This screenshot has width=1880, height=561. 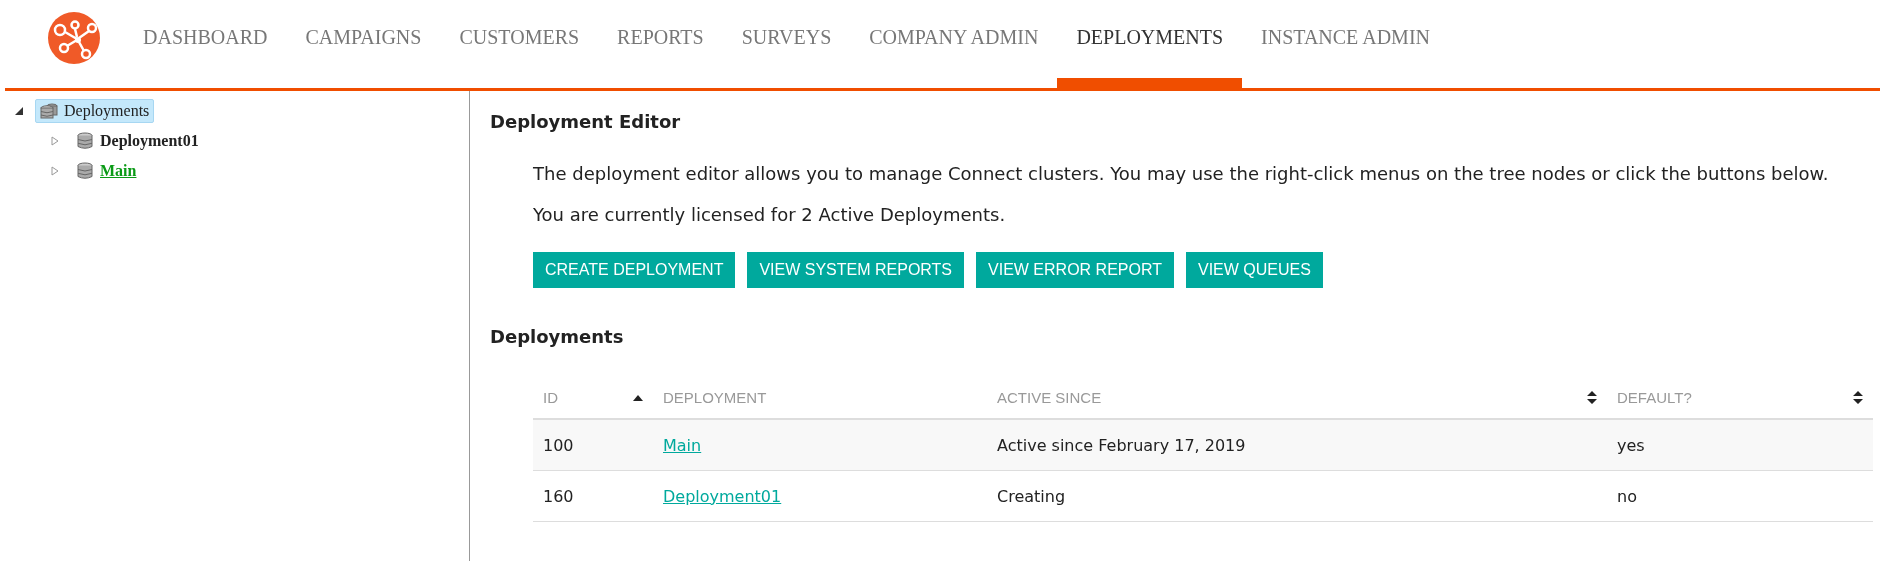 I want to click on section-heading: Deployments, so click(x=557, y=336).